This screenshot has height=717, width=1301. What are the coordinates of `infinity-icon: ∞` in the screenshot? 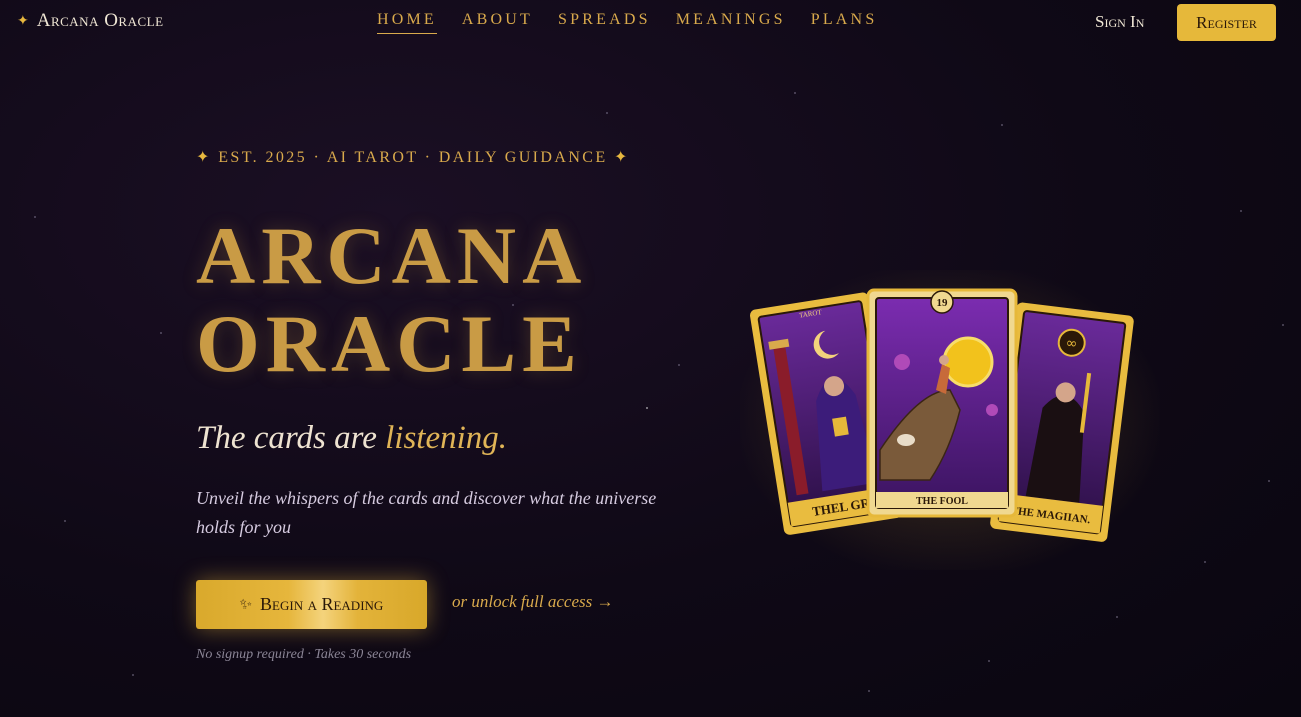 It's located at (1072, 343).